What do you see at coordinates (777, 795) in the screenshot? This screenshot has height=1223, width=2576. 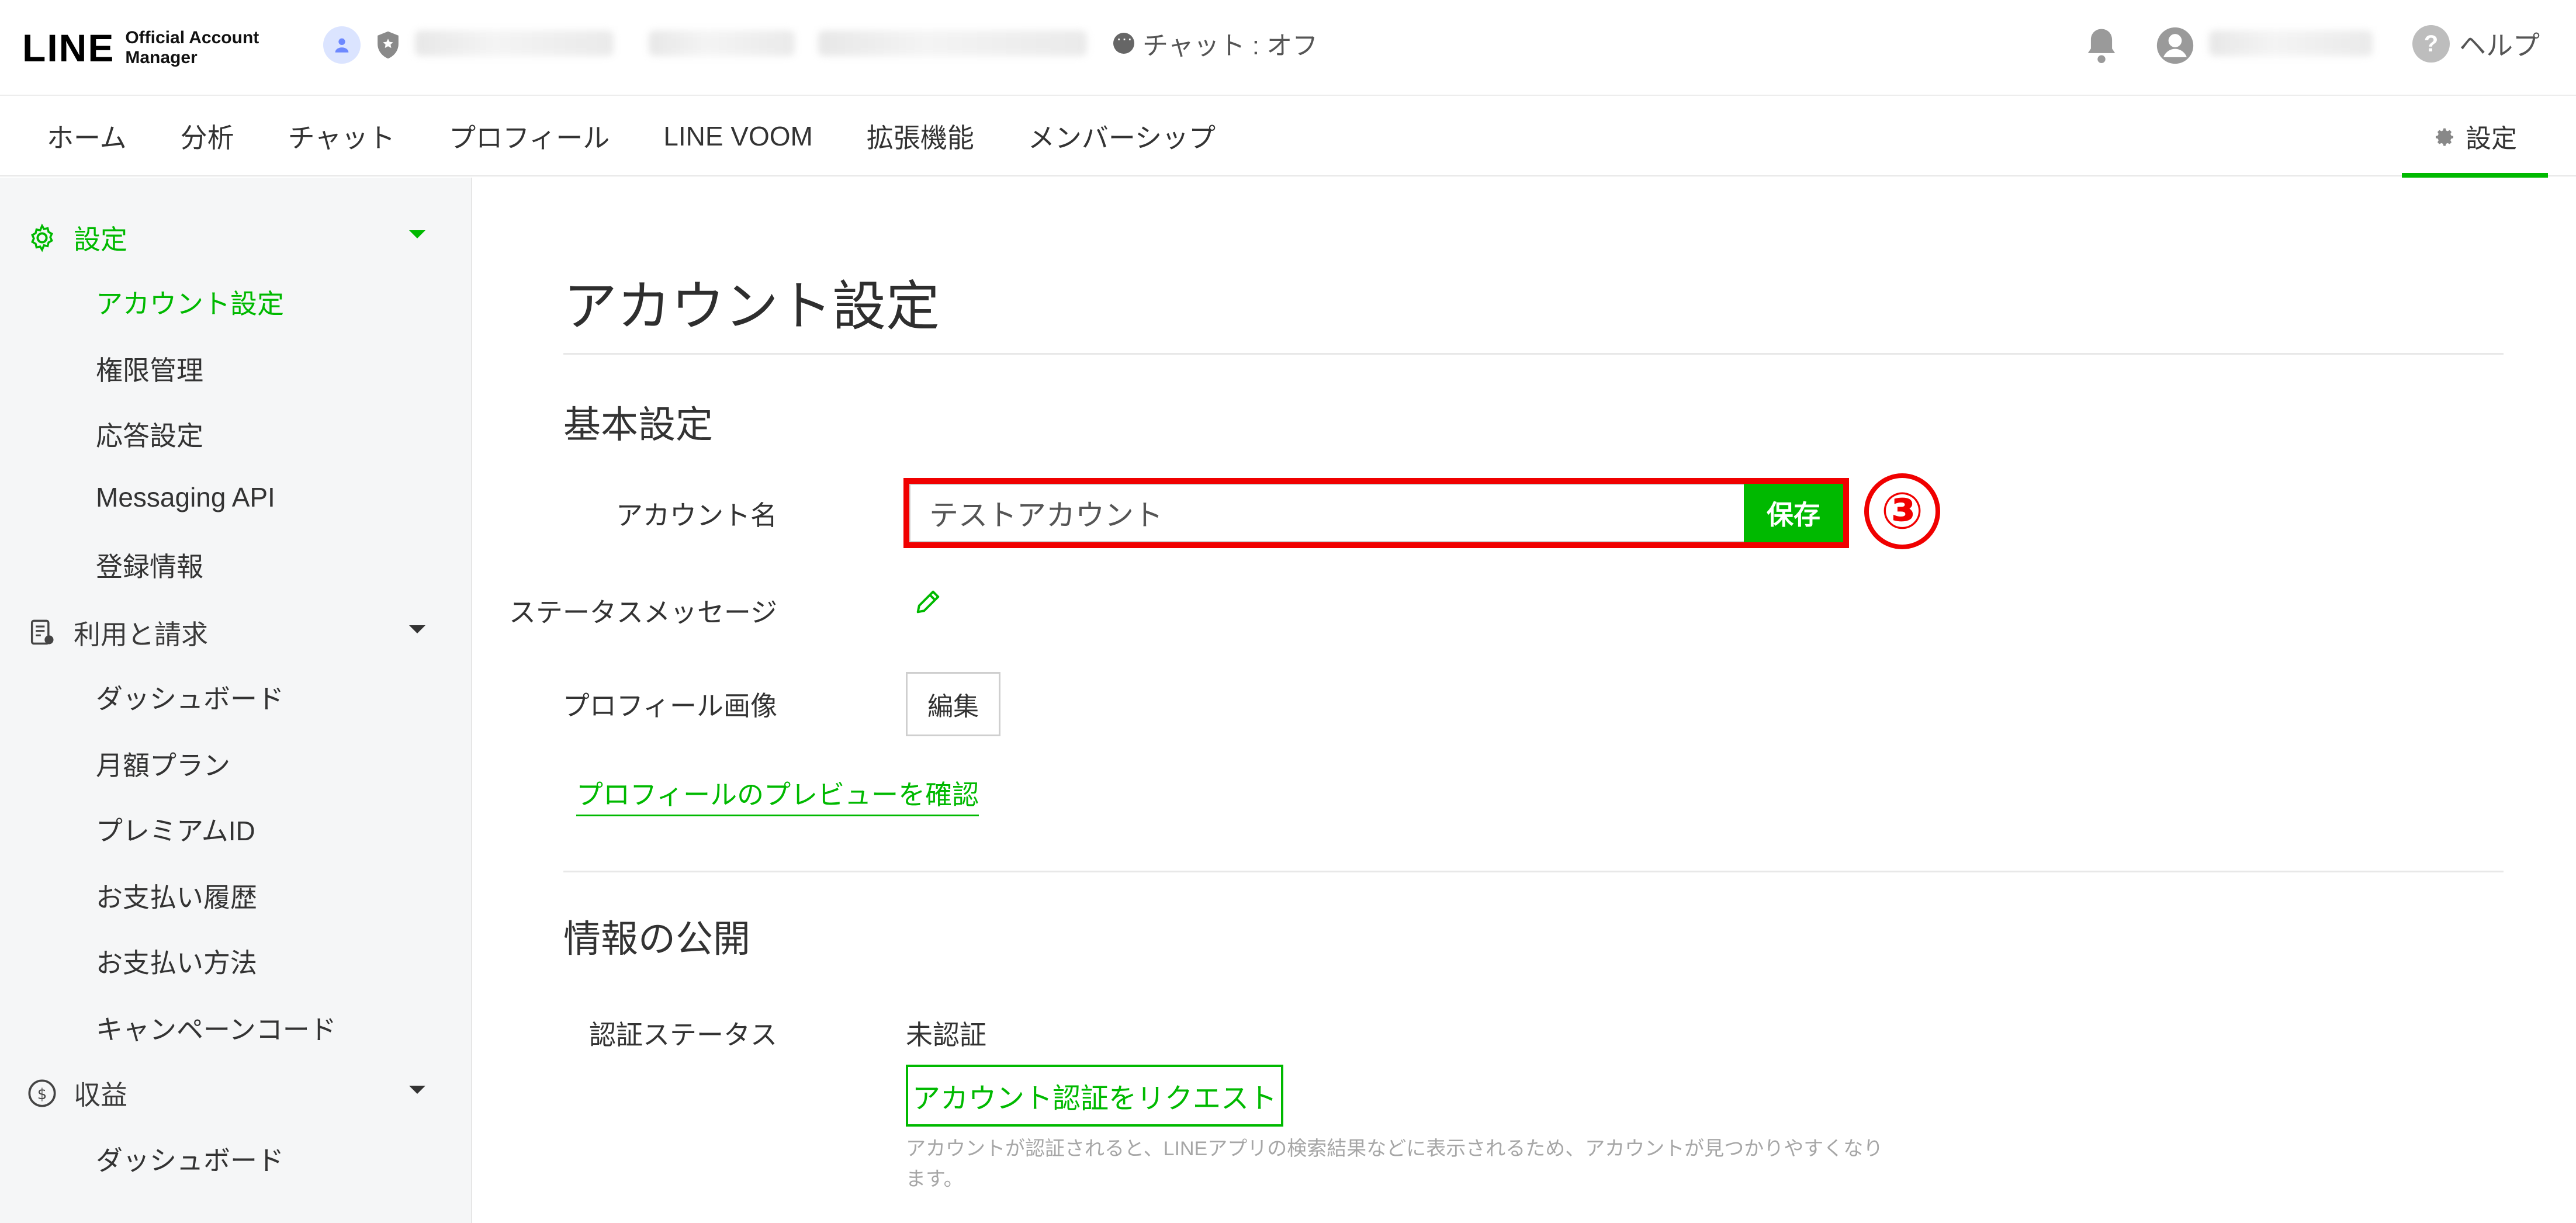 I see `profile-preview-link: プロフィールのプレビューを確認` at bounding box center [777, 795].